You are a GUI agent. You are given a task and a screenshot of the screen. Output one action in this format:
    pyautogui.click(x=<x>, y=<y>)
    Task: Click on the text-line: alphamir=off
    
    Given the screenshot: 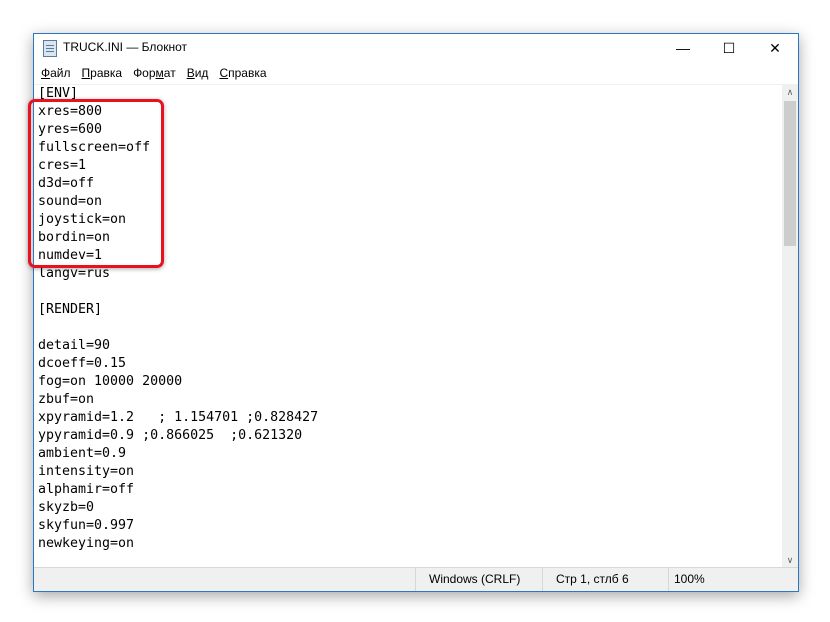 What is the action you would take?
    pyautogui.click(x=86, y=489)
    